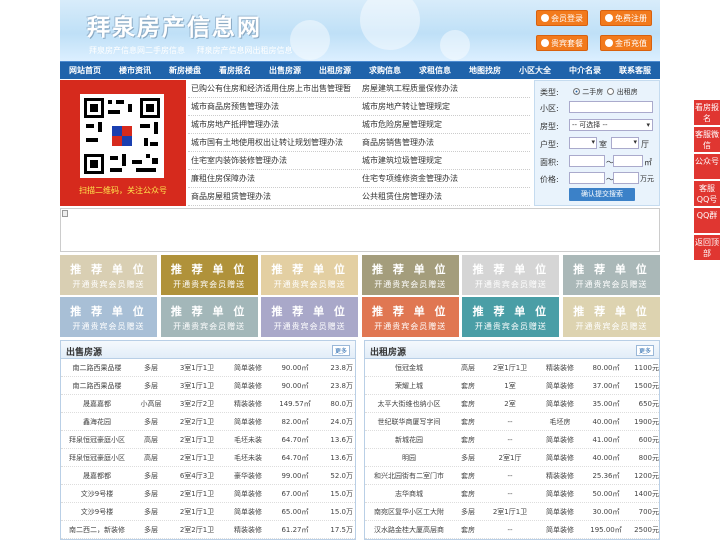 This screenshot has width=720, height=540. Describe the element at coordinates (512, 368) in the screenshot. I see `table-row: 恒冠金城 高层 2室1厅1卫 精装装修 80.00㎡ 1100元` at that location.